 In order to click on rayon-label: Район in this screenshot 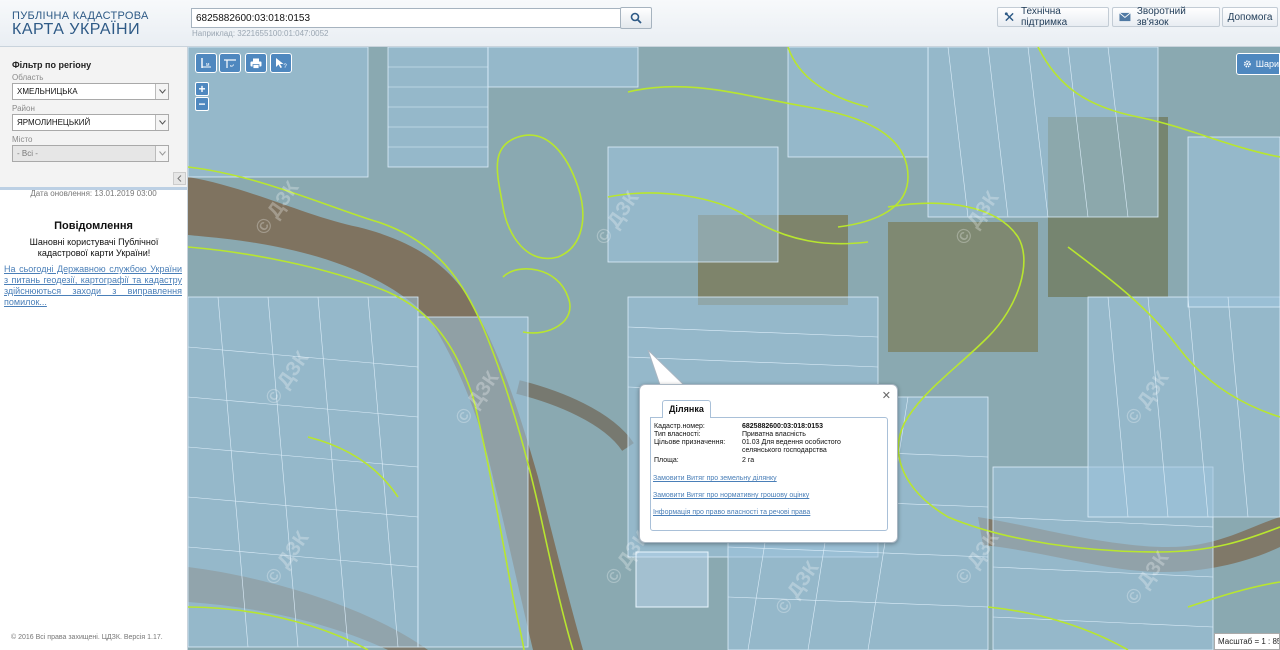, I will do `click(23, 108)`.